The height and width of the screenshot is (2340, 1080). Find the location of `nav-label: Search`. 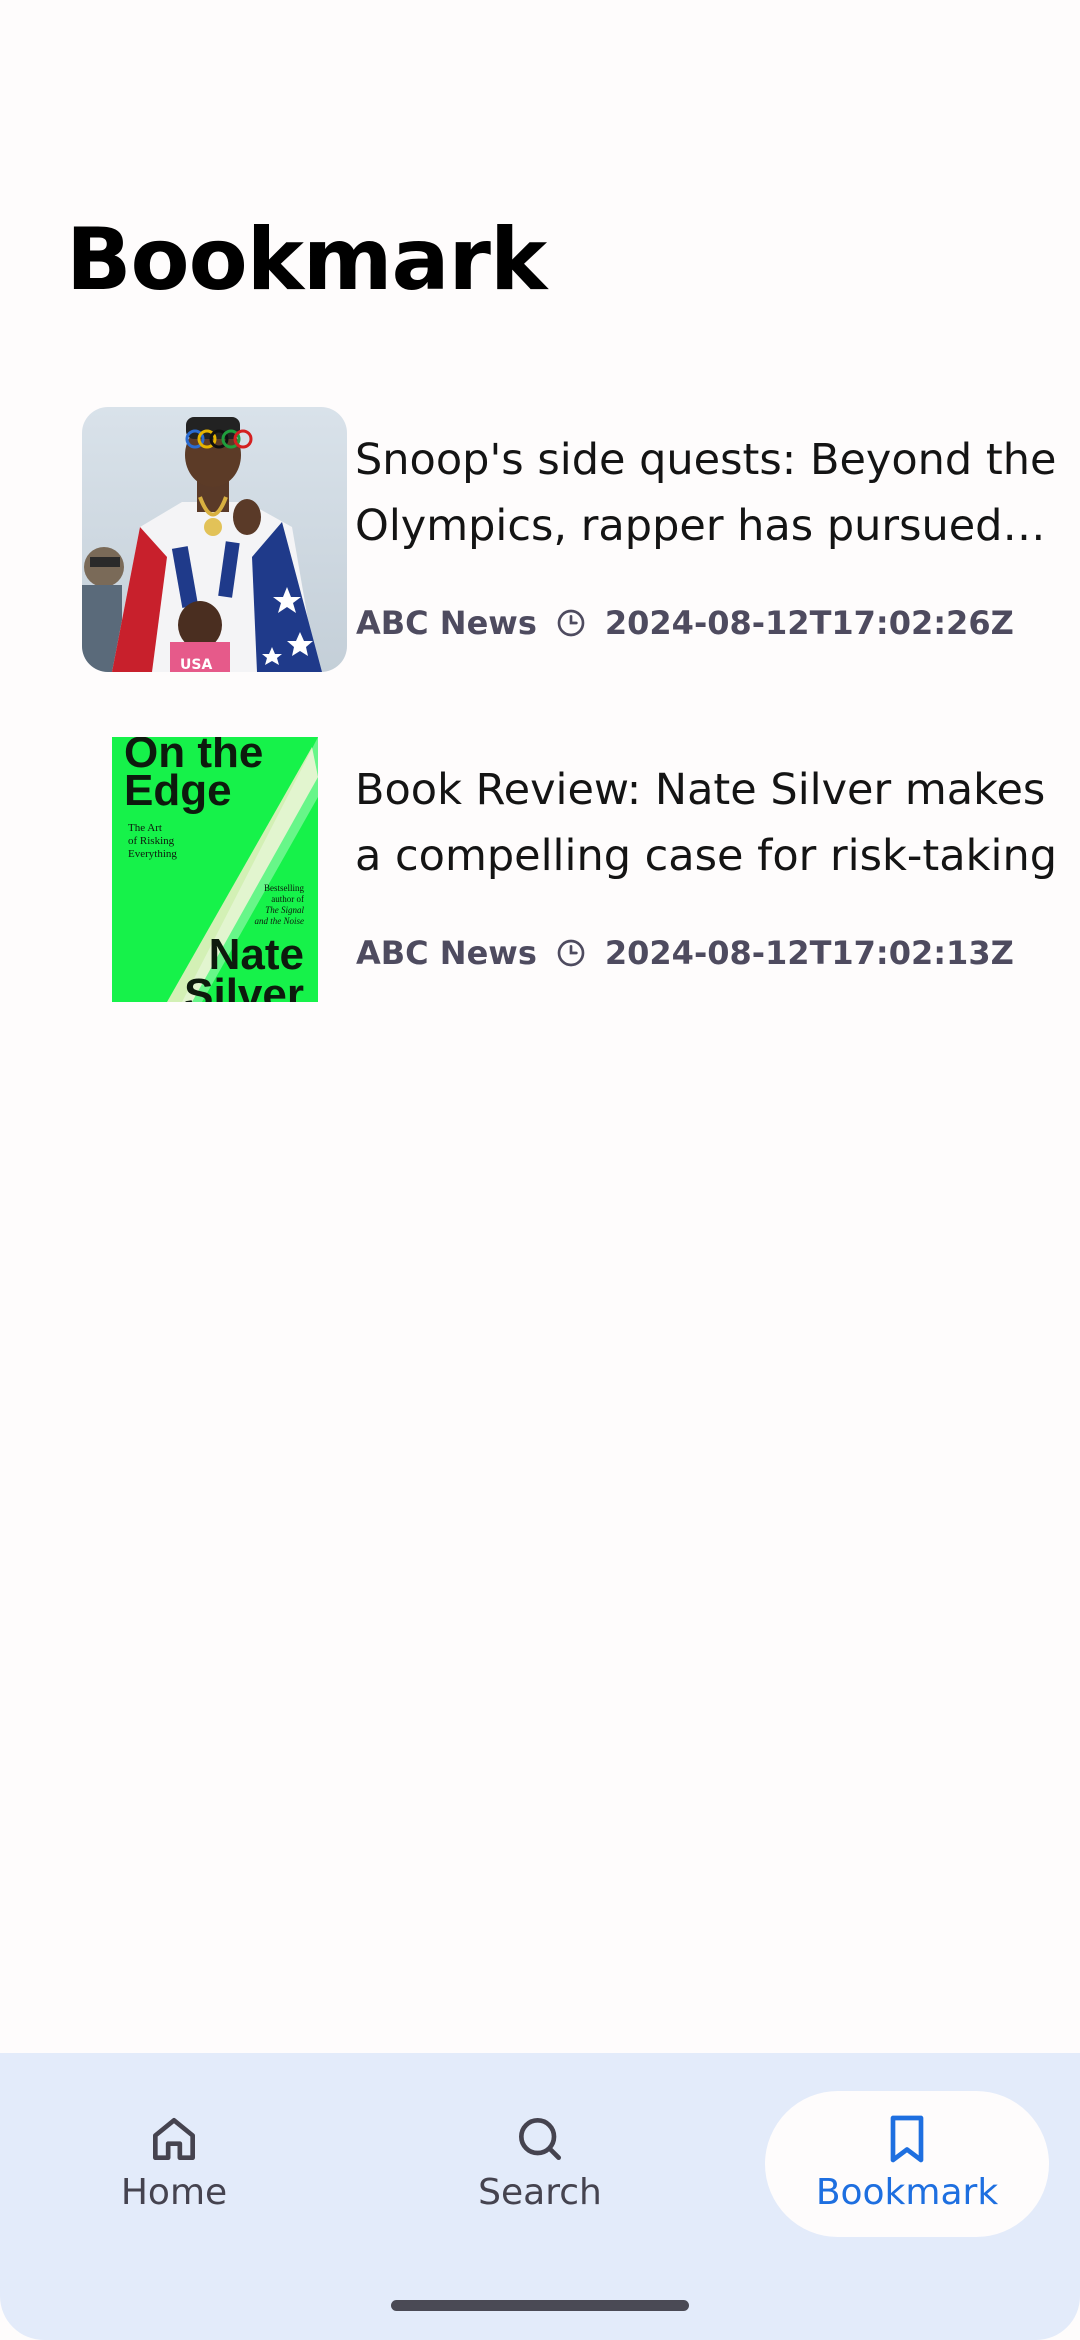

nav-label: Search is located at coordinates (540, 2192).